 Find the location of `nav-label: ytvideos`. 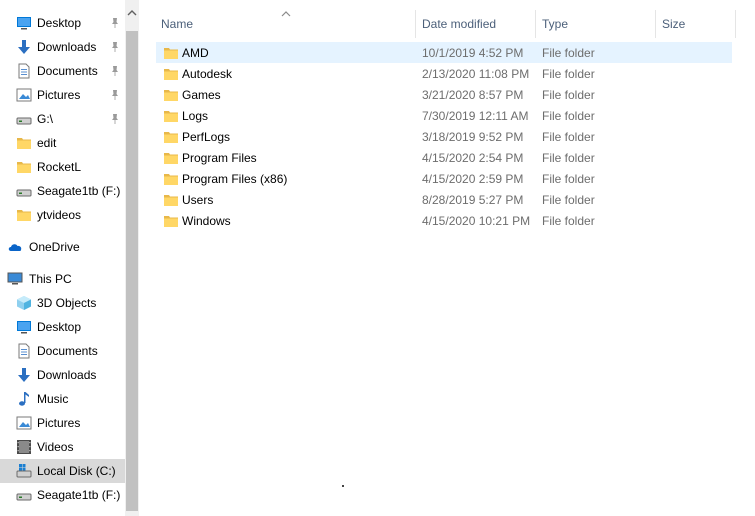

nav-label: ytvideos is located at coordinates (59, 215).